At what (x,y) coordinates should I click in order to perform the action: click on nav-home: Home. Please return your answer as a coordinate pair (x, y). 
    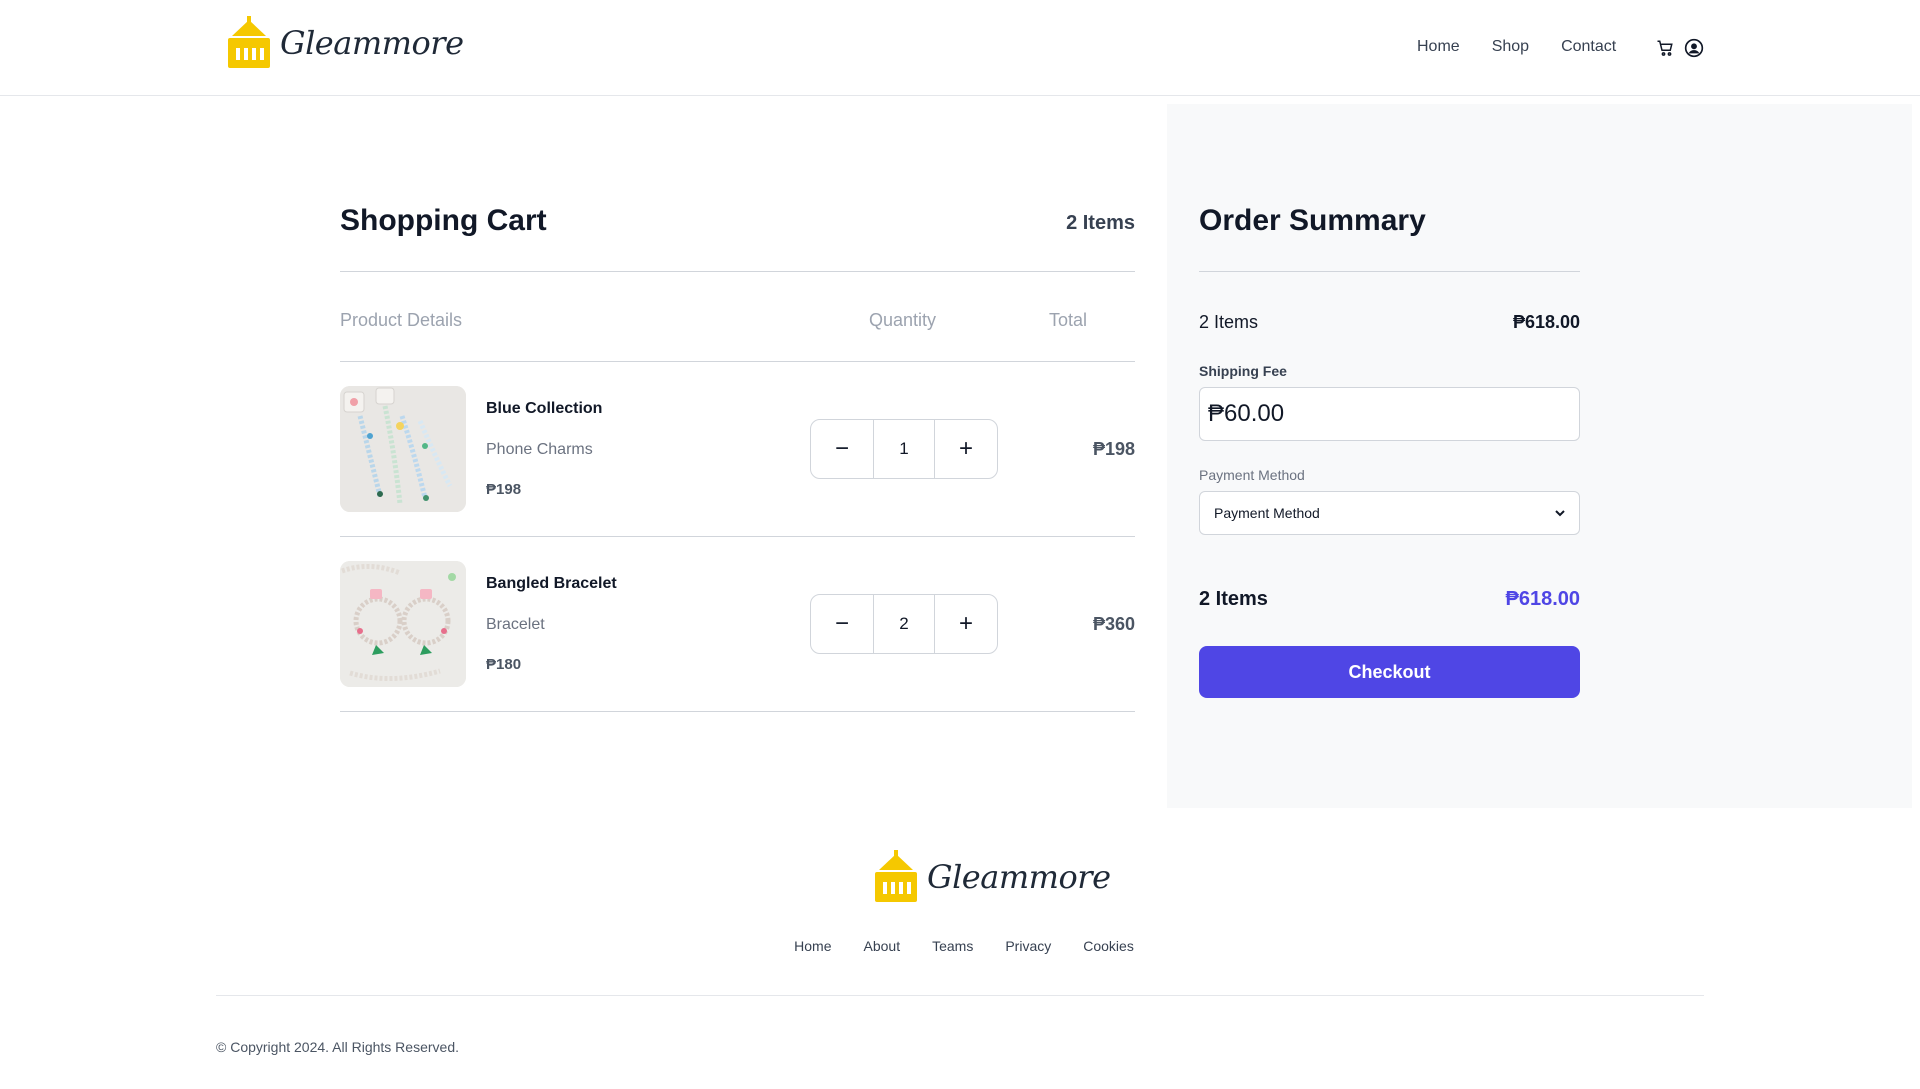
    Looking at the image, I should click on (1438, 47).